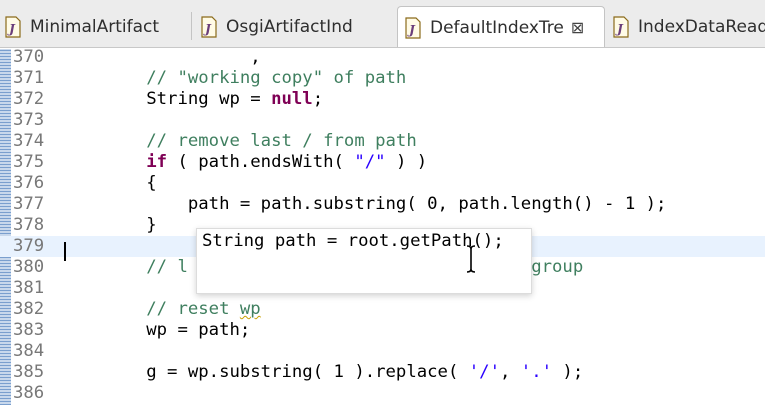  Describe the element at coordinates (125, 267) in the screenshot. I see `comment-token: // l` at that location.